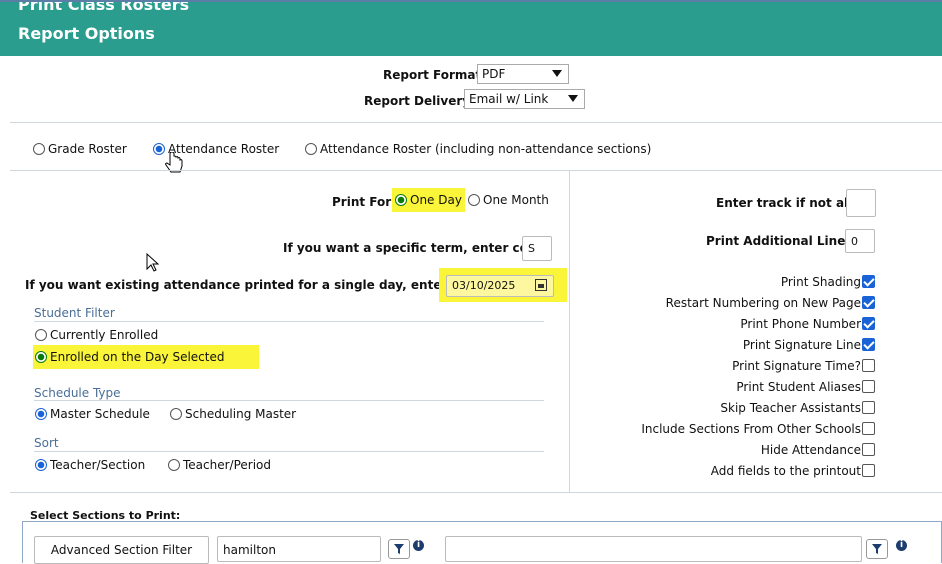 The height and width of the screenshot is (564, 942). Describe the element at coordinates (800, 323) in the screenshot. I see `check-label: Print Phone Number` at that location.